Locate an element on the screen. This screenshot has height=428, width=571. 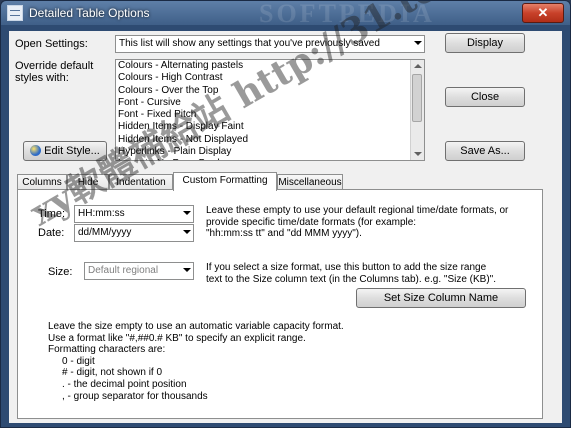
open-settings-label: Open Settings: is located at coordinates (51, 44).